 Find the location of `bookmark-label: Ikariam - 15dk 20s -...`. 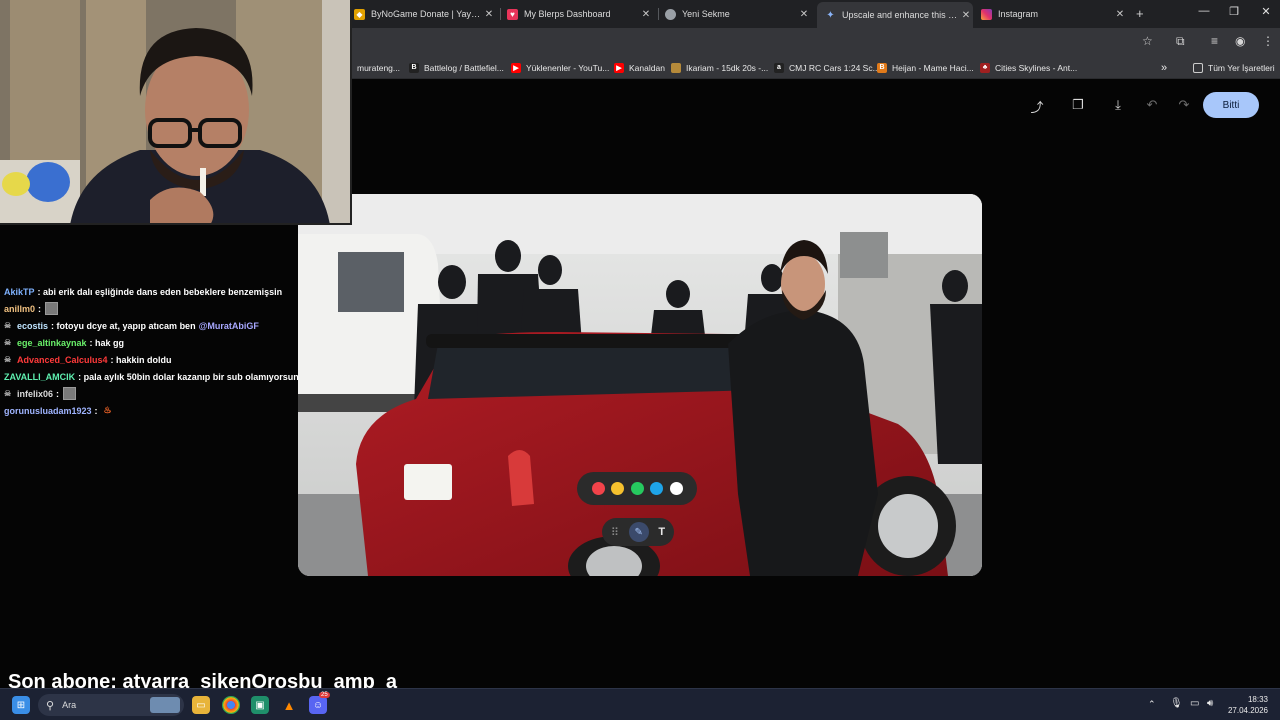

bookmark-label: Ikariam - 15dk 20s -... is located at coordinates (727, 67).